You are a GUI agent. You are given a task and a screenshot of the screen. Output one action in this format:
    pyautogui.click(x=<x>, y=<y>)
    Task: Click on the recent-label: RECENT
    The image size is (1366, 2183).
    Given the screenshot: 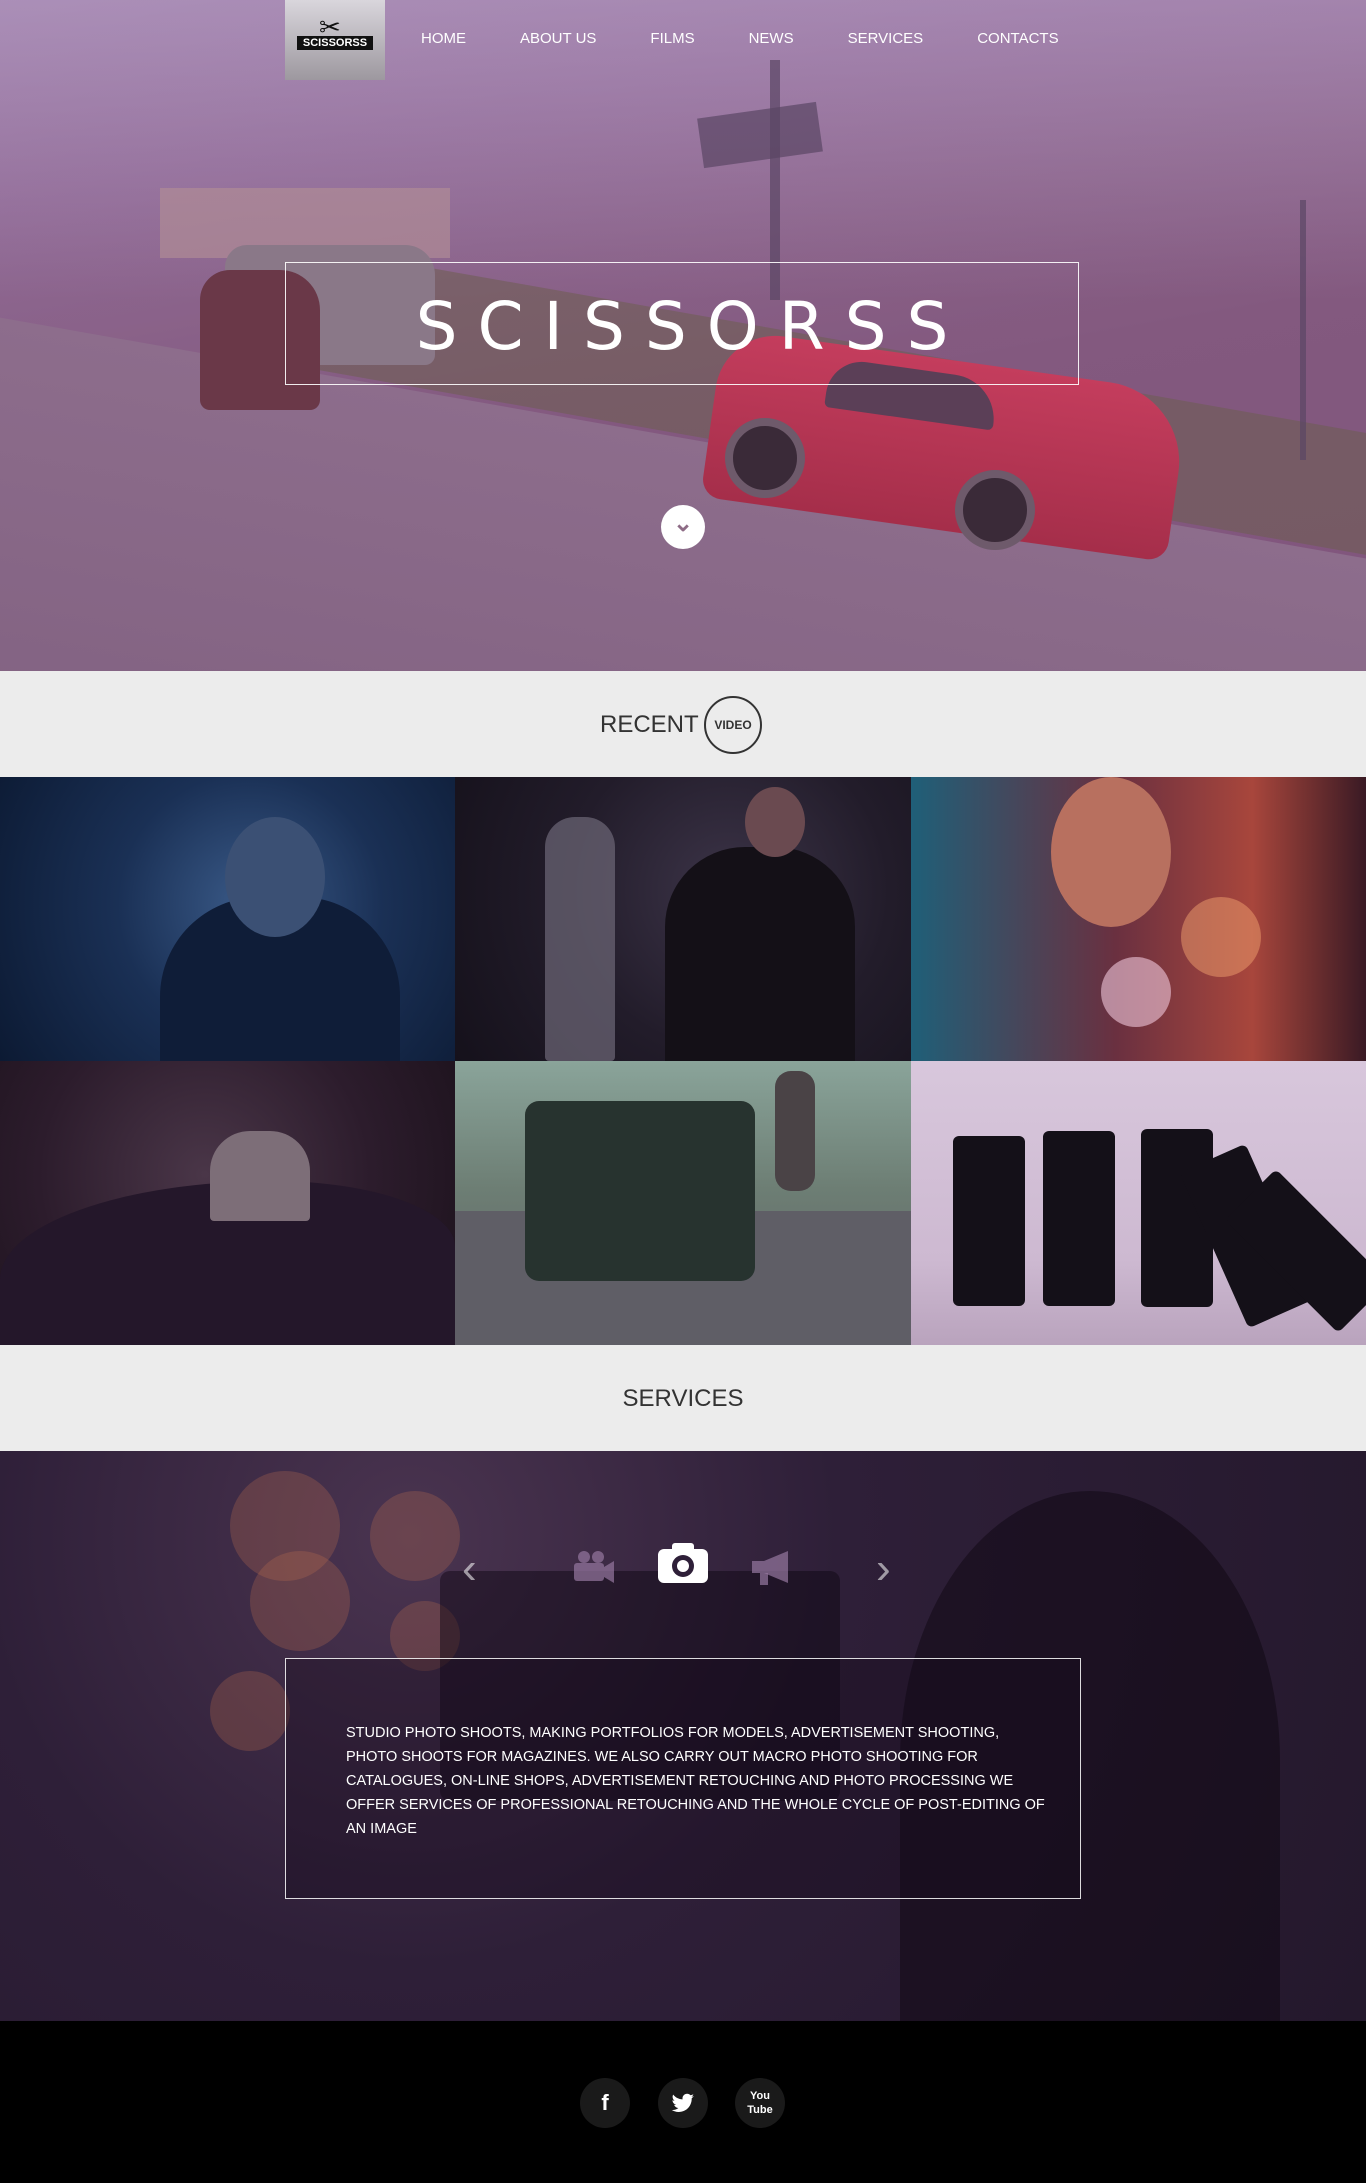 What is the action you would take?
    pyautogui.click(x=649, y=724)
    